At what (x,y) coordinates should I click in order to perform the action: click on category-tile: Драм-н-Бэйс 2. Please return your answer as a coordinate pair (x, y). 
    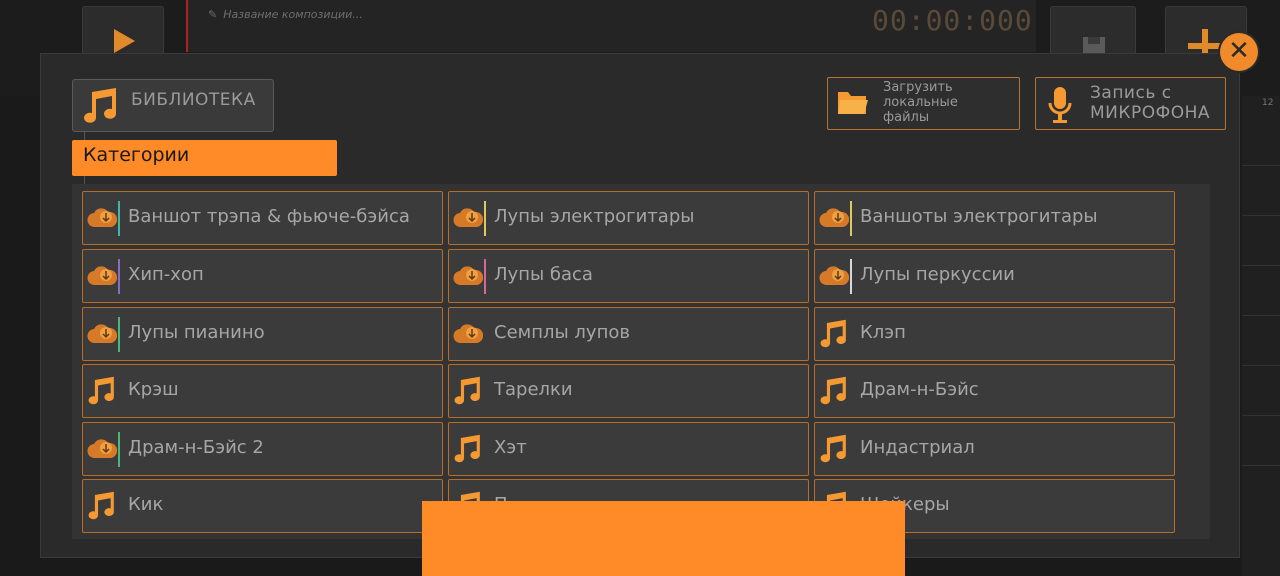
    Looking at the image, I should click on (262, 449).